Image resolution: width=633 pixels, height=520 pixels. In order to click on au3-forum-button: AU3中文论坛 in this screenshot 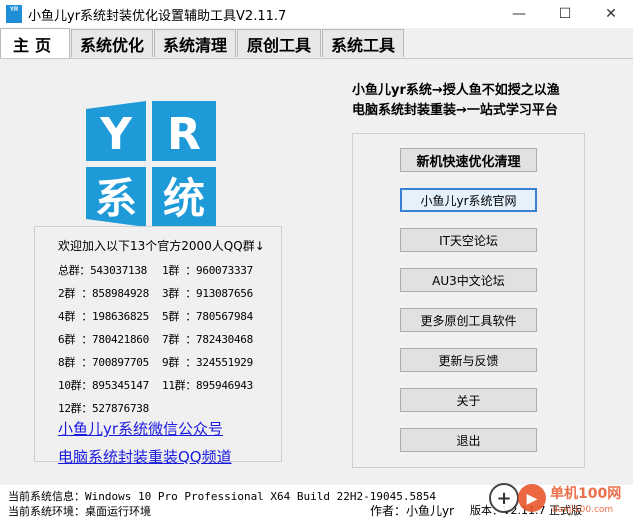, I will do `click(468, 280)`.